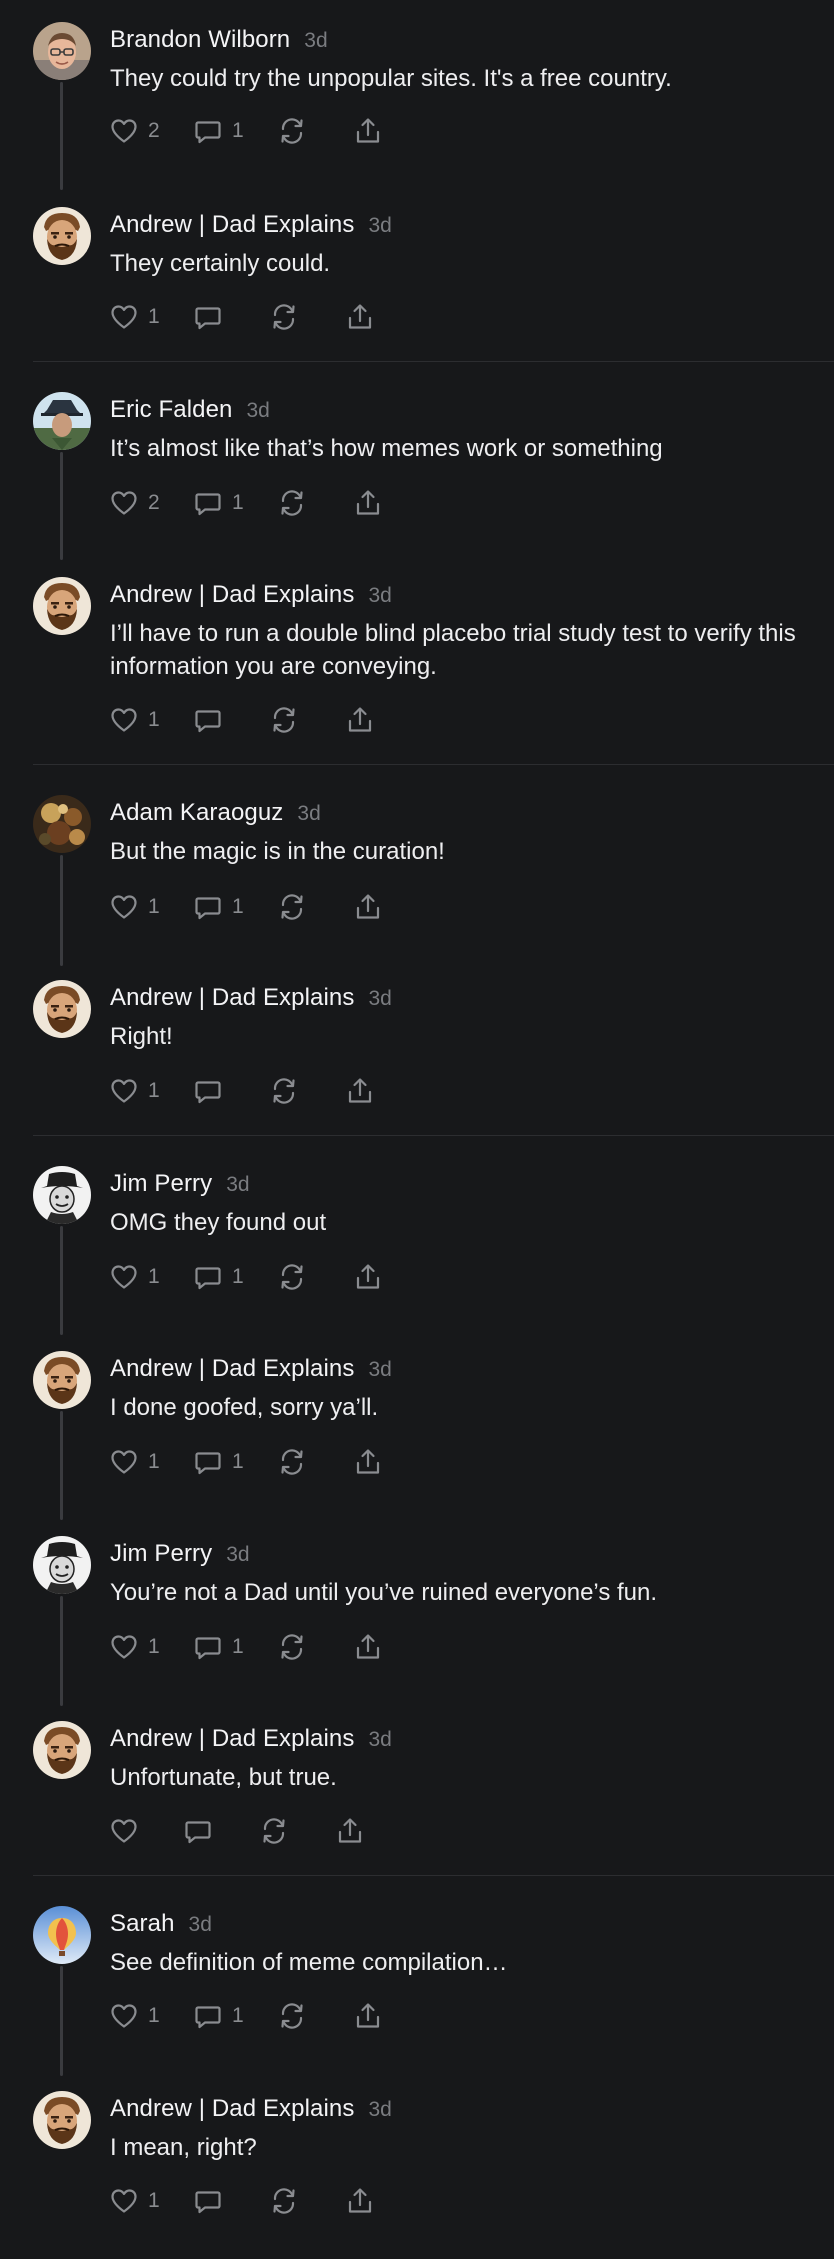  I want to click on reply-count: 1, so click(238, 1276).